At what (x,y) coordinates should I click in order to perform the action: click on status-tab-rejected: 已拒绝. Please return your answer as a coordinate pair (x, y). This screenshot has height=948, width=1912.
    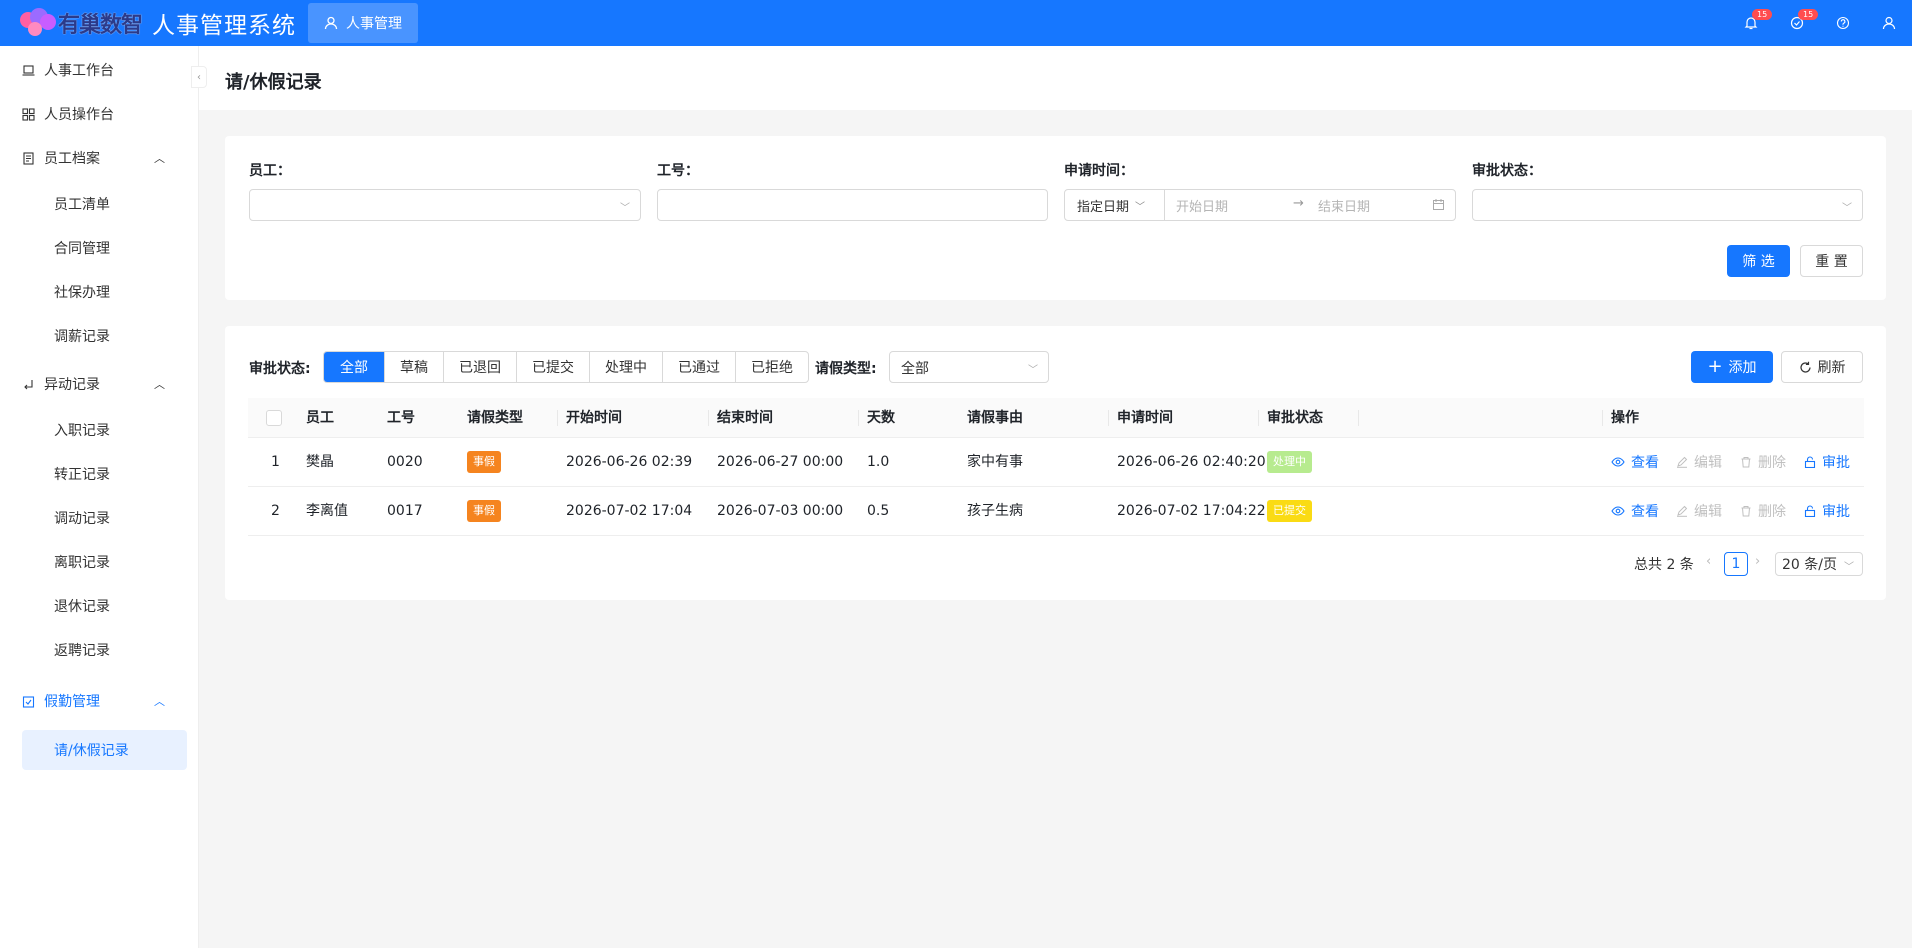
    Looking at the image, I should click on (771, 367).